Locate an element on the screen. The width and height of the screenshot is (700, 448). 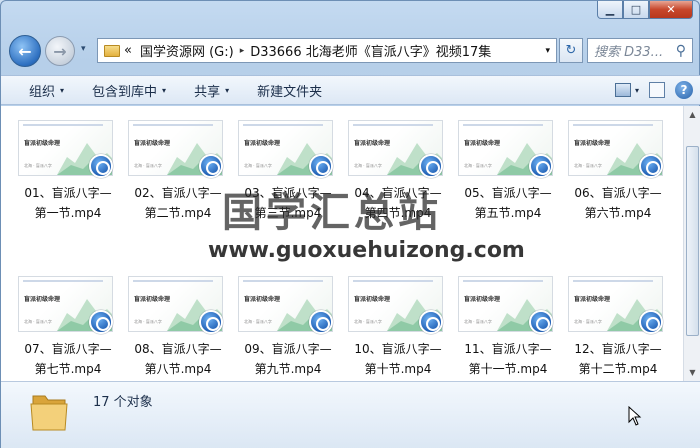
file-name: 03、盲派八字— 第三节.mp4 is located at coordinates (288, 203).